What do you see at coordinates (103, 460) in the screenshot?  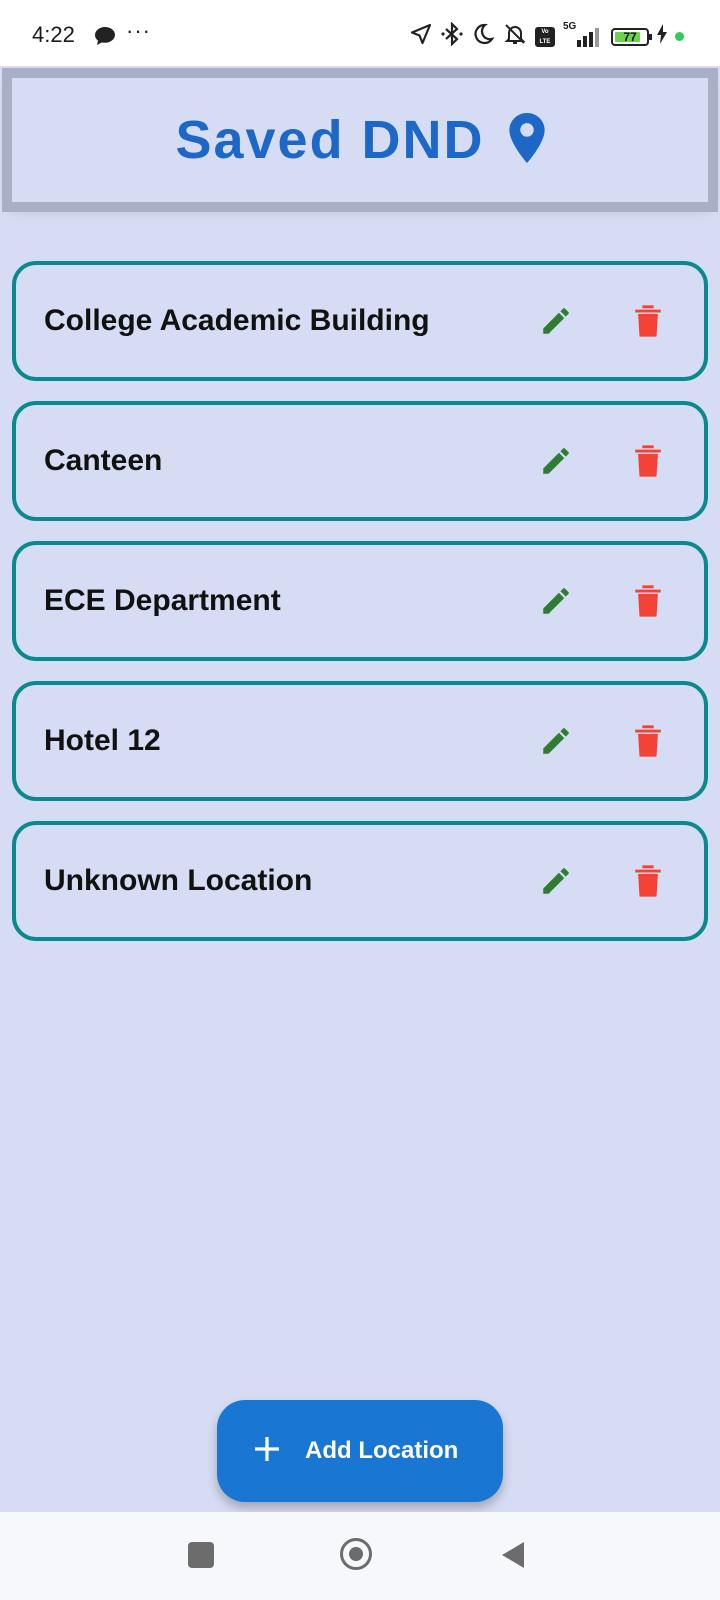 I see `location-name: Canteen` at bounding box center [103, 460].